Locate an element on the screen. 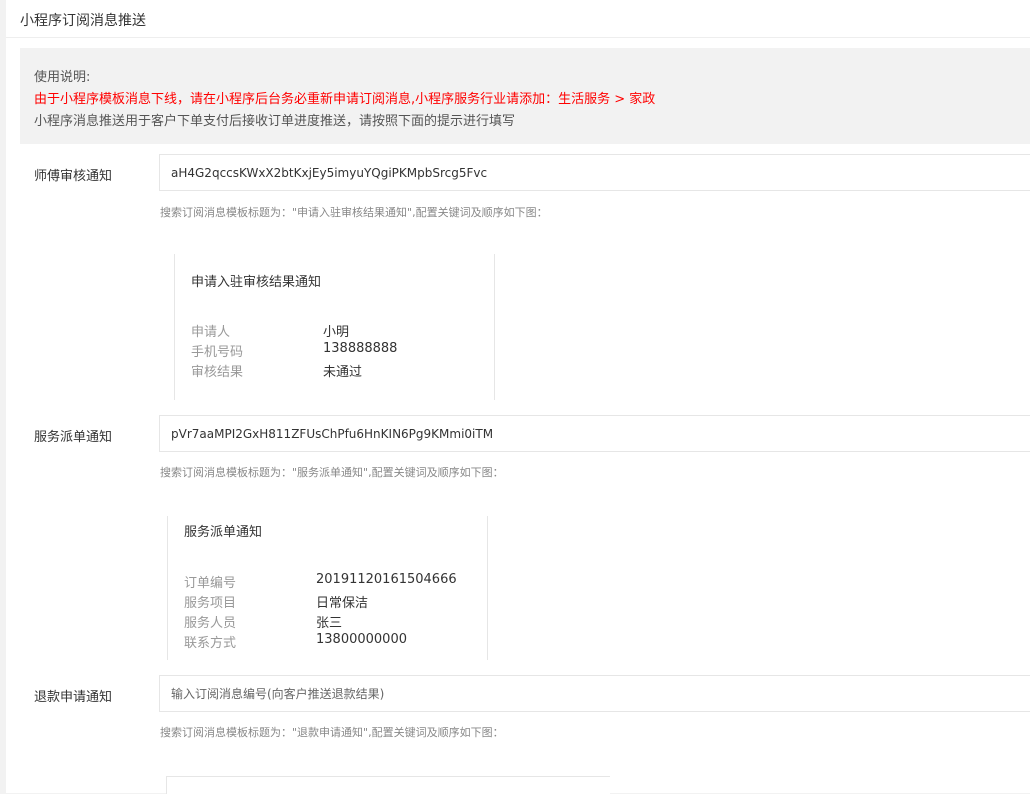 The height and width of the screenshot is (794, 1030). master-review-label: 师傅审核通知 is located at coordinates (73, 176).